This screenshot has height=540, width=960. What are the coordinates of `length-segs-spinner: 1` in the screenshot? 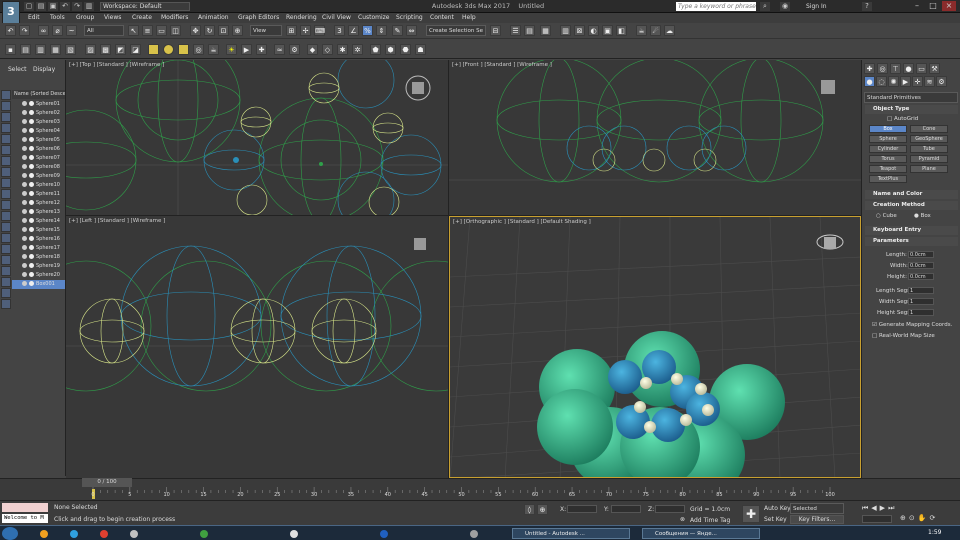 It's located at (921, 290).